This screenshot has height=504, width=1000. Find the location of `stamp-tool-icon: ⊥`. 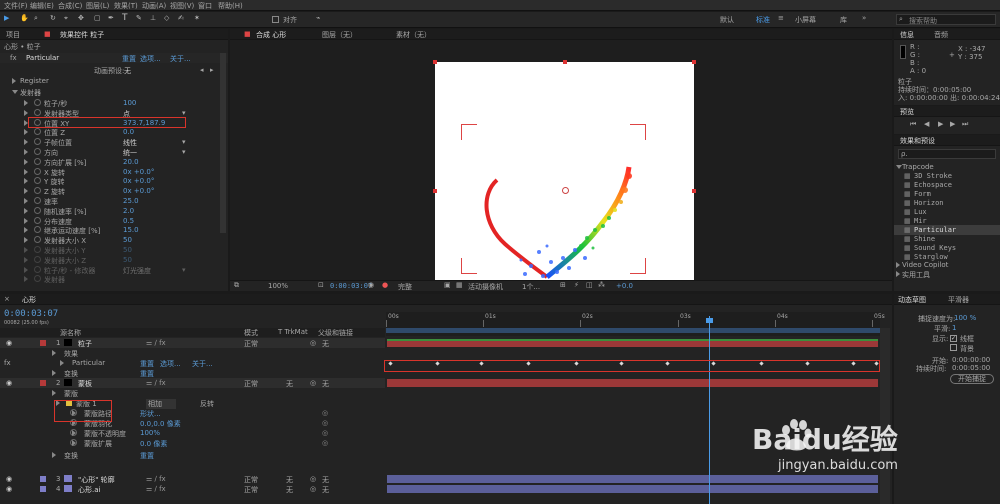

stamp-tool-icon: ⊥ is located at coordinates (153, 18).